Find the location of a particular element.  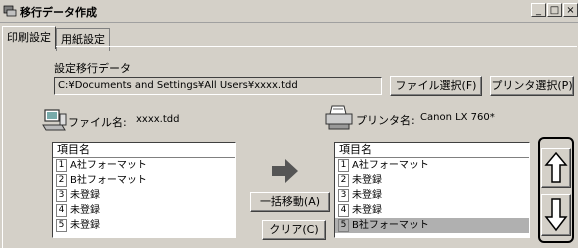

list-item: 2 B社フォーマット is located at coordinates (144, 180).